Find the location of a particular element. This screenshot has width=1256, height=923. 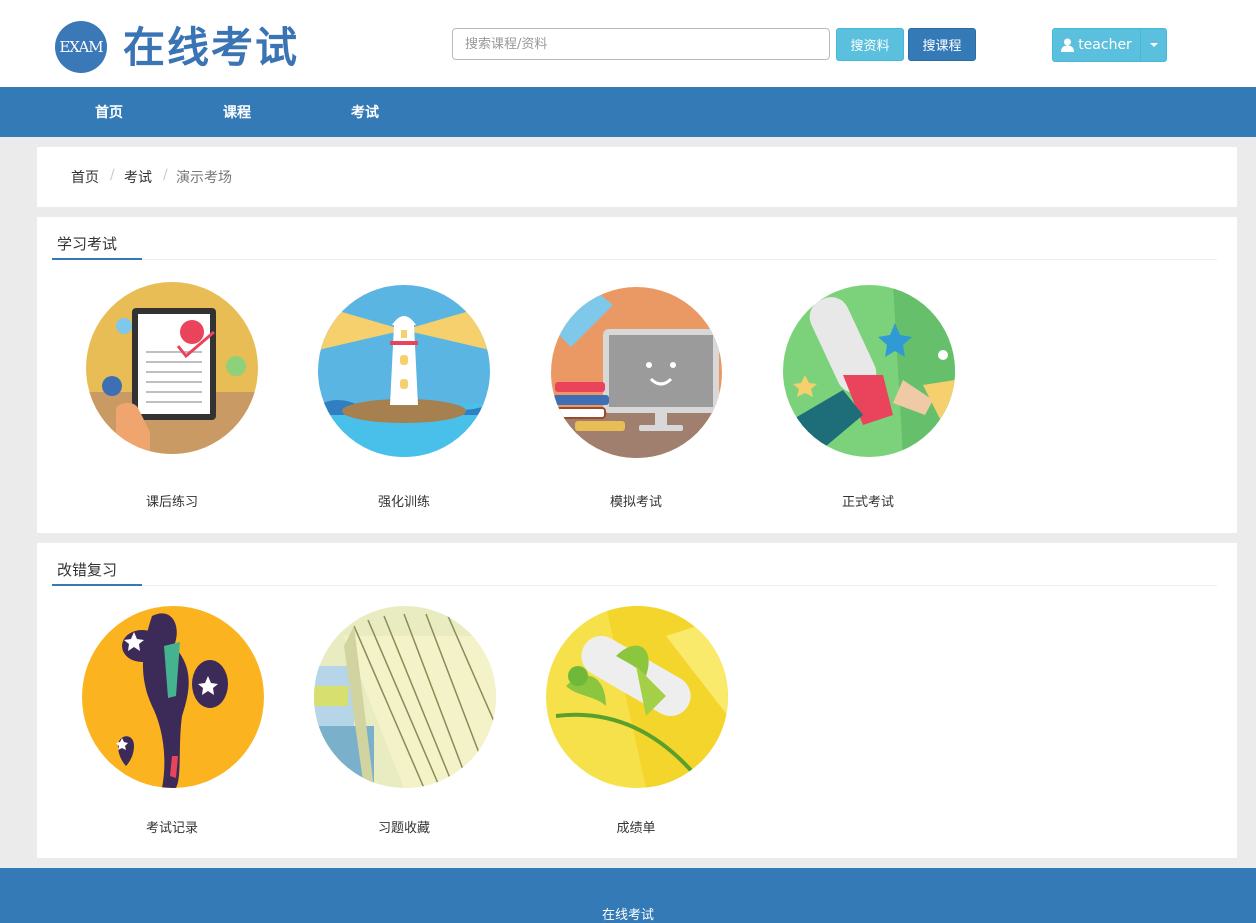

user-main: teacher is located at coordinates (1096, 45).